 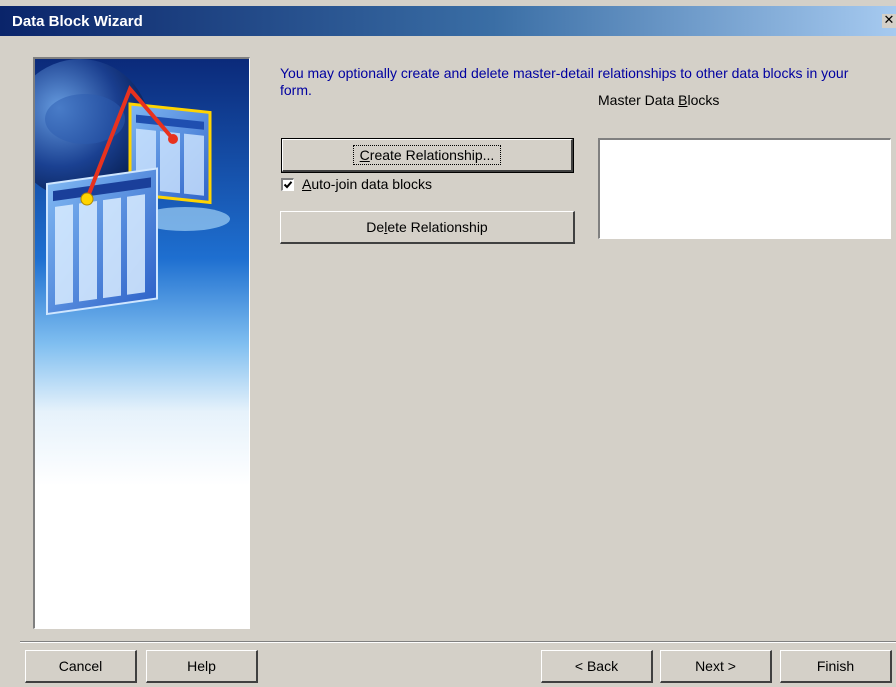 What do you see at coordinates (458, 642) in the screenshot?
I see `footer-separator` at bounding box center [458, 642].